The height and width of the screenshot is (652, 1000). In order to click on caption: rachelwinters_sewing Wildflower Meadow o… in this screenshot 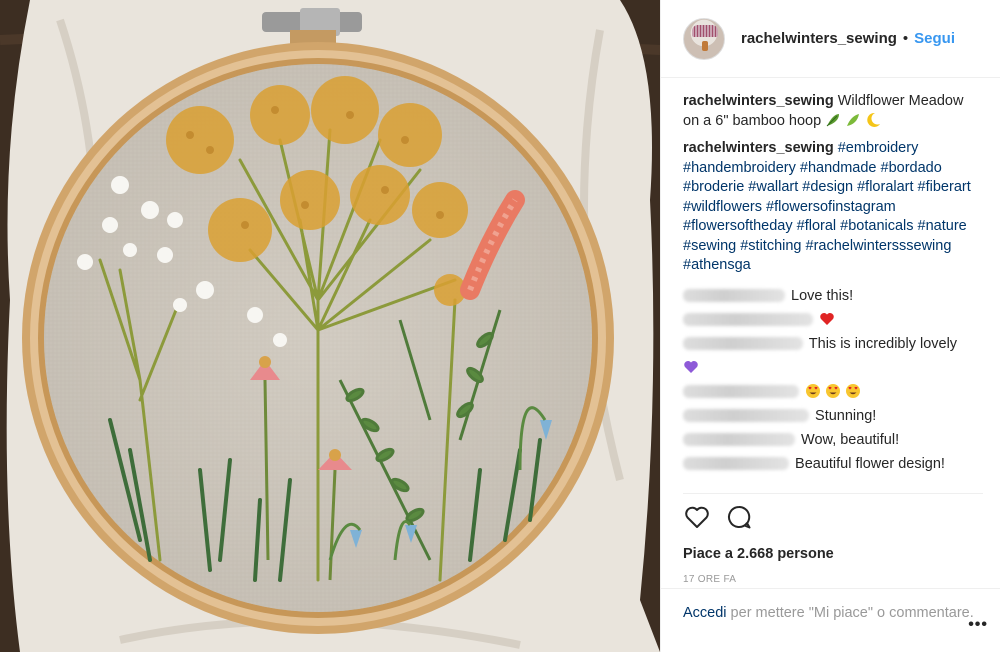, I will do `click(833, 111)`.